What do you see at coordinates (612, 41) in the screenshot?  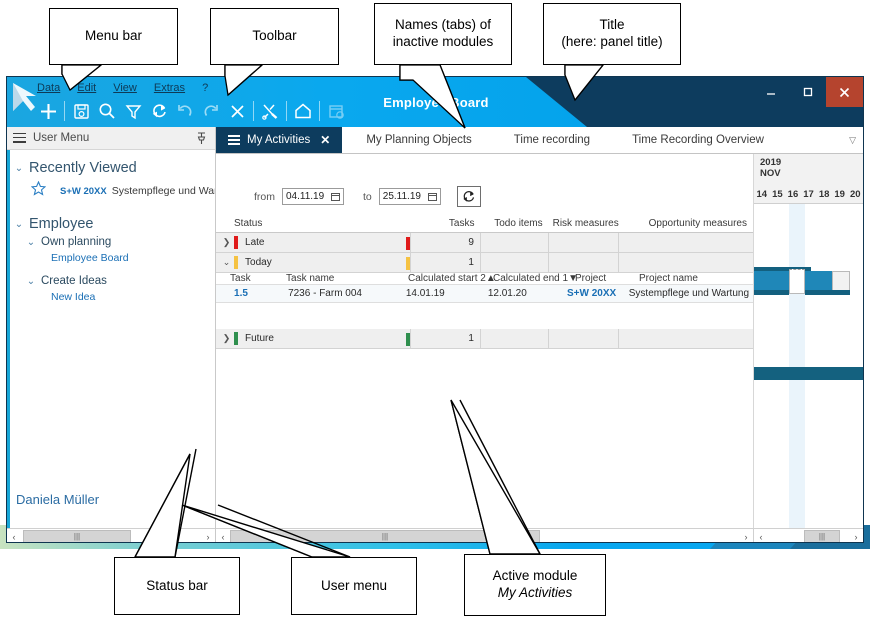 I see `annotation-title-line2: (here: panel title)` at bounding box center [612, 41].